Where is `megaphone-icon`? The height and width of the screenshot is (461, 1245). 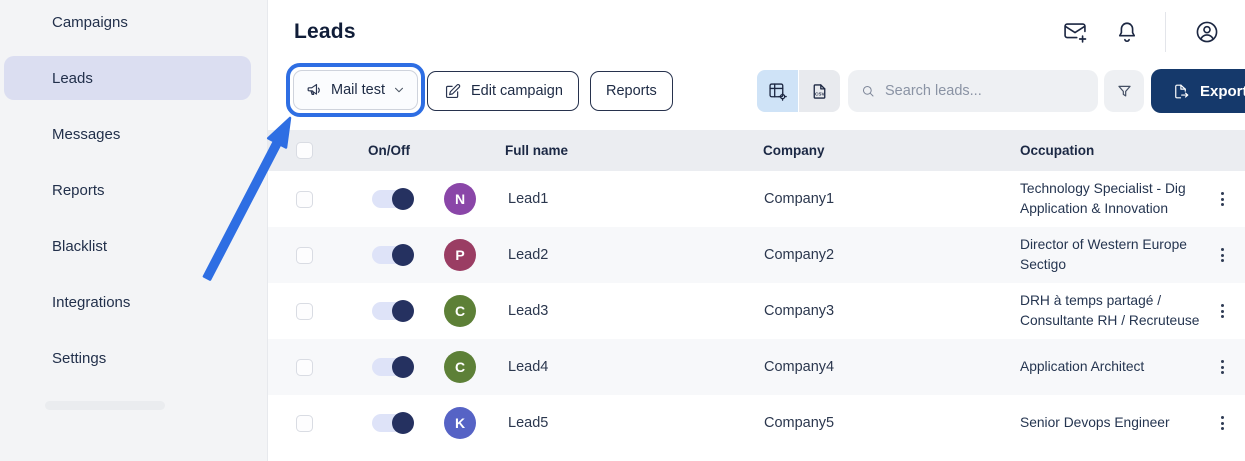 megaphone-icon is located at coordinates (314, 90).